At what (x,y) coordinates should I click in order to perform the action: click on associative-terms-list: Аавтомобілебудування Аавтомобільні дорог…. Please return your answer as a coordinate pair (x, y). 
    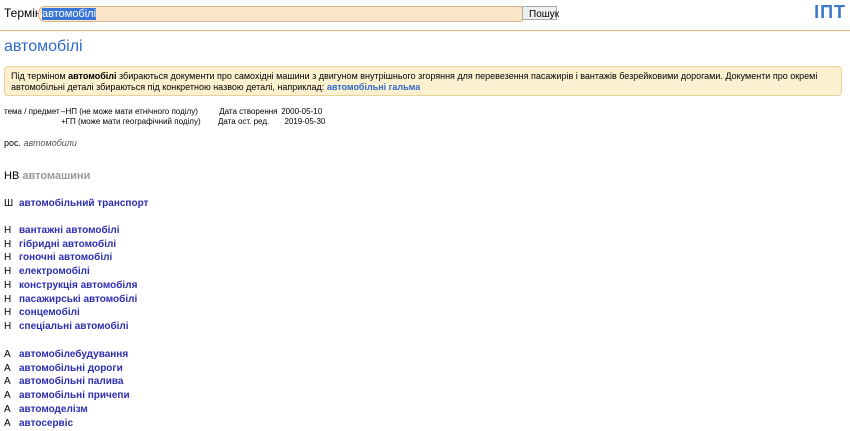
    Looking at the image, I should click on (67, 389).